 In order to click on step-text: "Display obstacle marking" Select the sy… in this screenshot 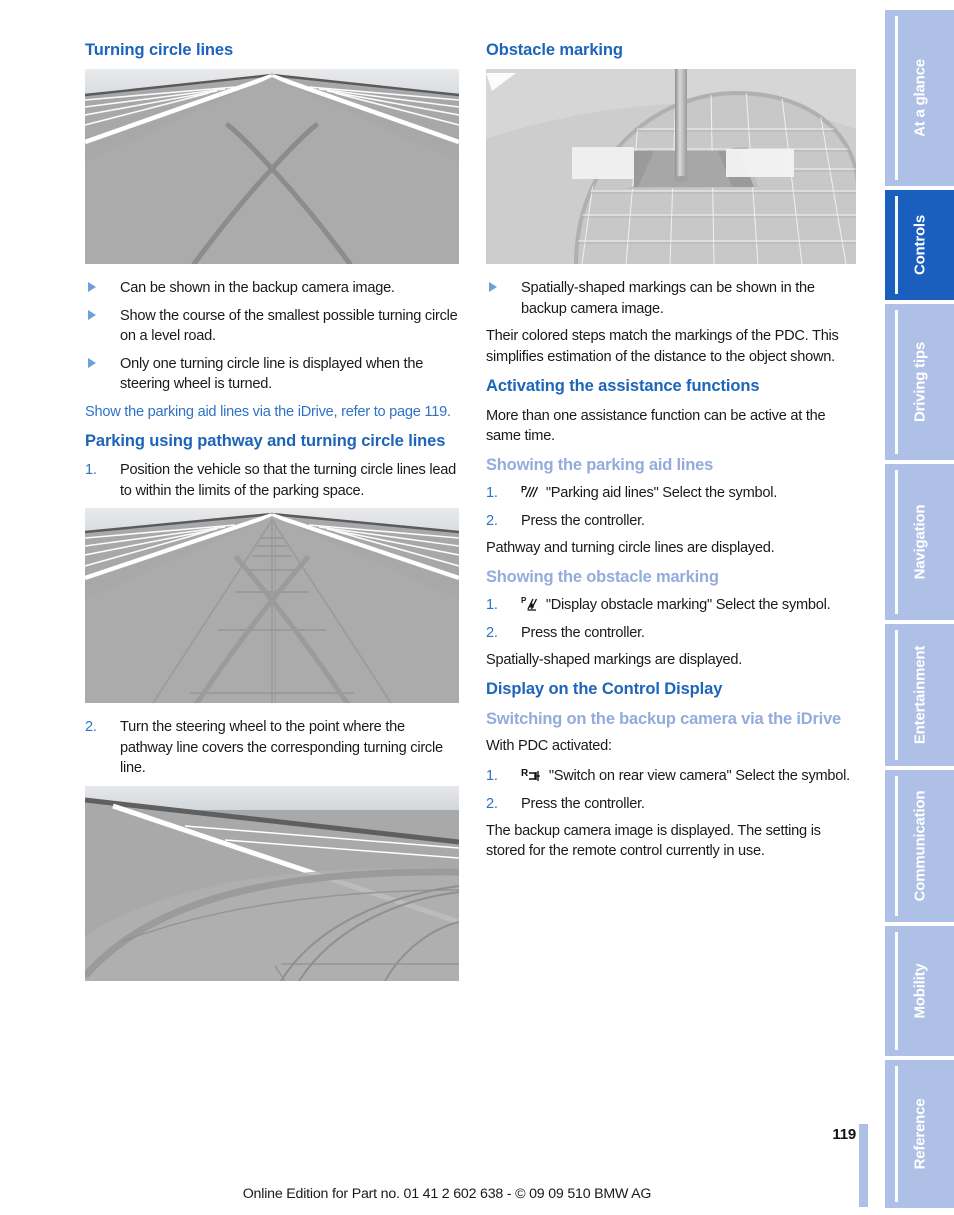, I will do `click(688, 604)`.